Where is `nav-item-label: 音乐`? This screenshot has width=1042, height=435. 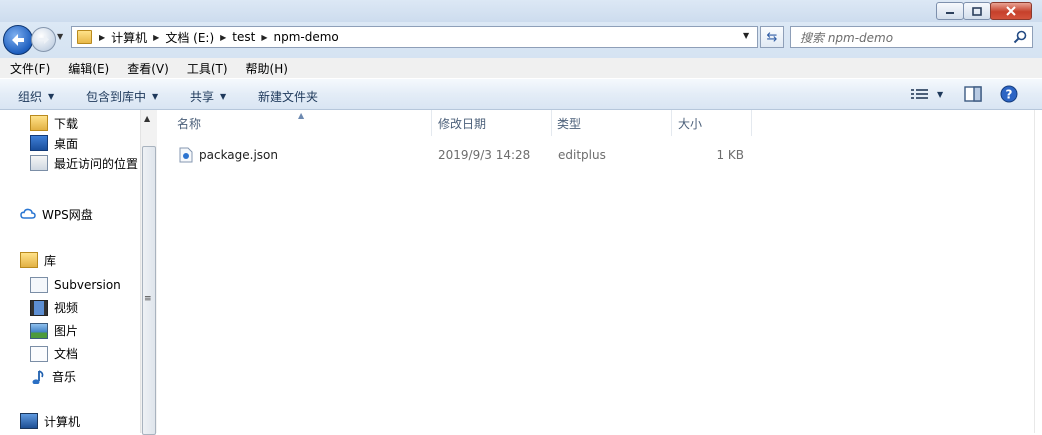 nav-item-label: 音乐 is located at coordinates (64, 377).